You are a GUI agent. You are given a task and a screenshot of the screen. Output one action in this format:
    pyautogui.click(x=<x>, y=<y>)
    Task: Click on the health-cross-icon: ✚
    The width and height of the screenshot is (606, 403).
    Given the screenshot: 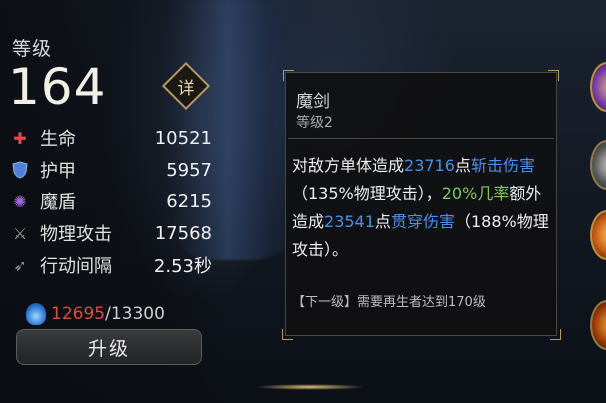 What is the action you would take?
    pyautogui.click(x=20, y=138)
    